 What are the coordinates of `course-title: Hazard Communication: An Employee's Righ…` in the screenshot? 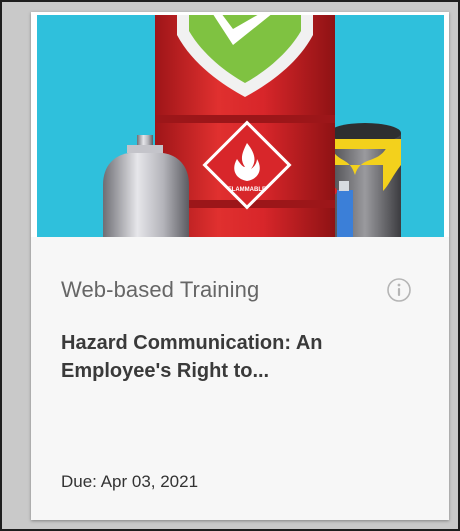 It's located at (241, 357).